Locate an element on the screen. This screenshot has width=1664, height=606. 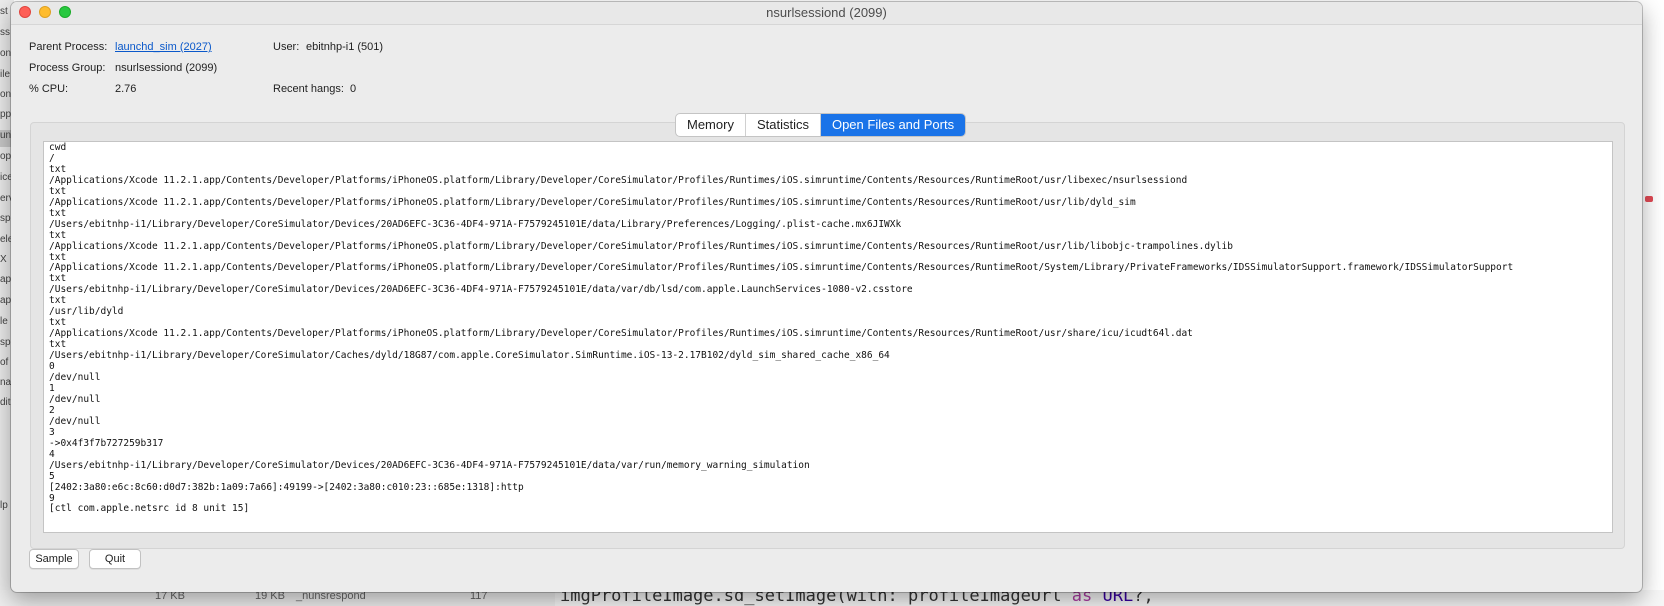
open-file-line: 2 is located at coordinates (52, 410).